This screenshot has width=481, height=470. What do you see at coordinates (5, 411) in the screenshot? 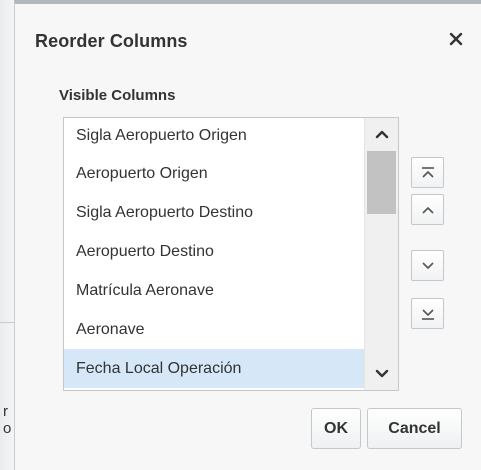
I see `background-text-fragment: r` at bounding box center [5, 411].